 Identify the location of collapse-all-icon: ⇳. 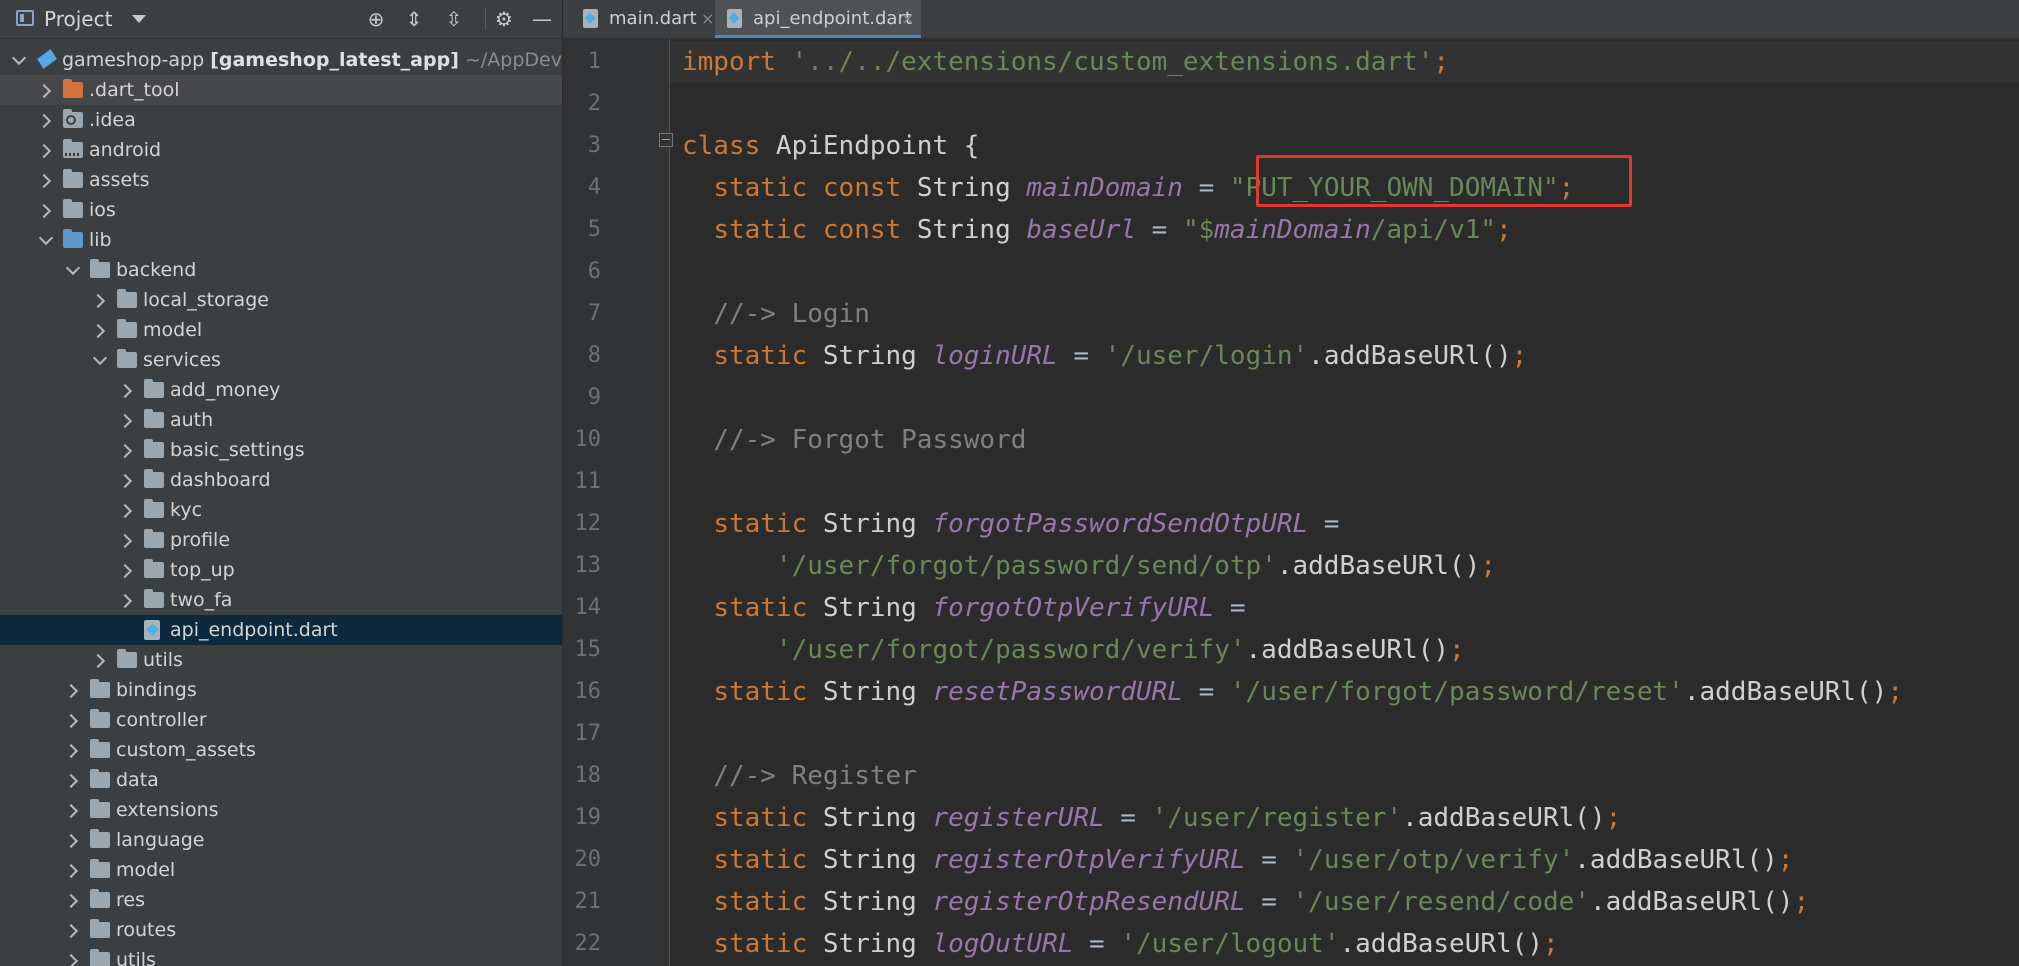
(454, 19).